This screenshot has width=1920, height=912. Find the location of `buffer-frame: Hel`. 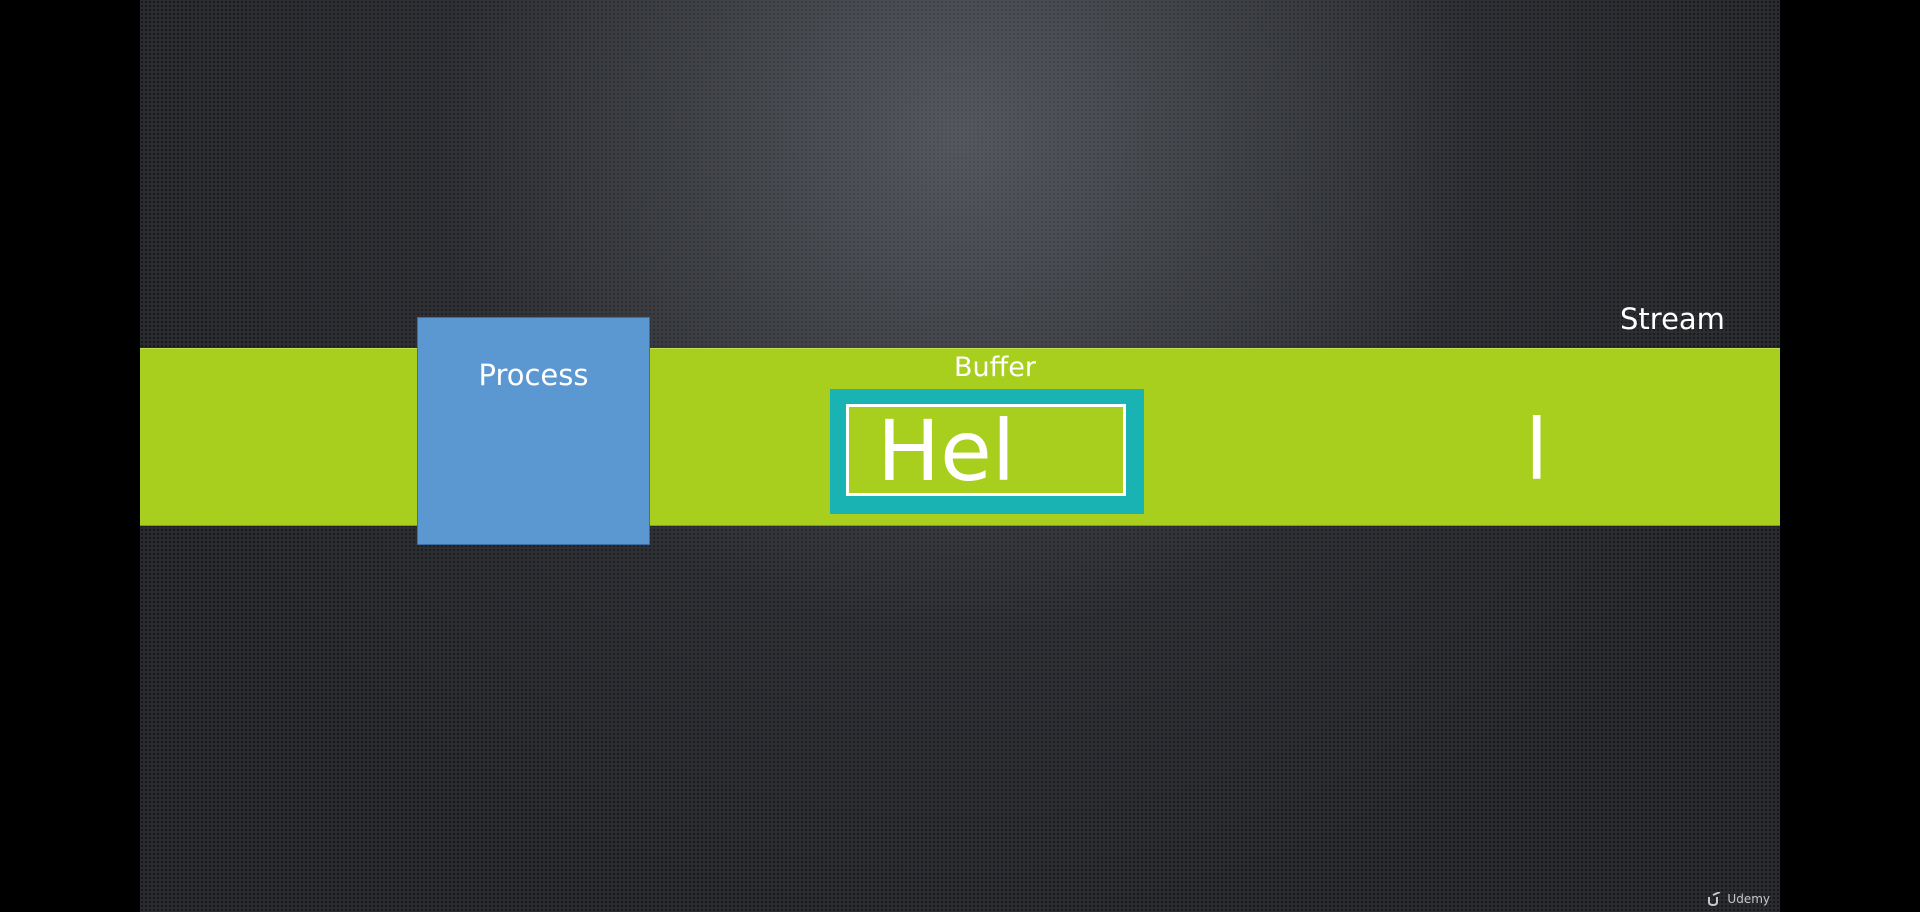

buffer-frame: Hel is located at coordinates (987, 451).